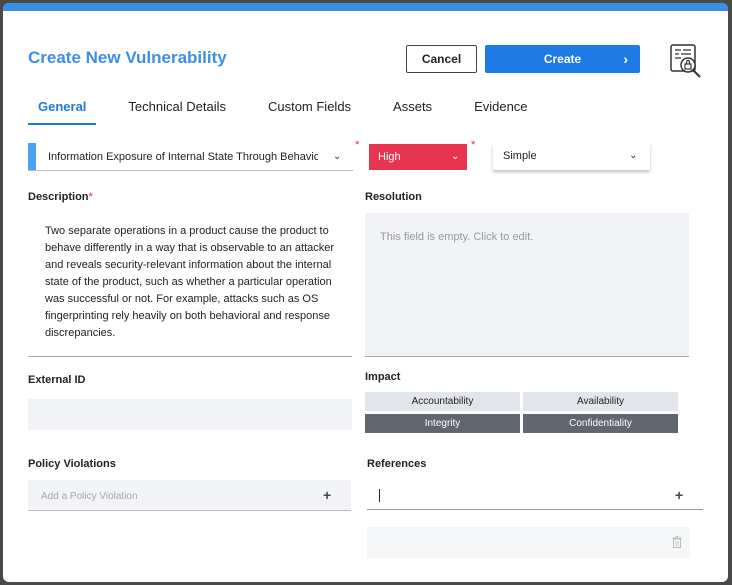 The image size is (732, 585). Describe the element at coordinates (441, 59) in the screenshot. I see `cancel-button: Cancel` at that location.